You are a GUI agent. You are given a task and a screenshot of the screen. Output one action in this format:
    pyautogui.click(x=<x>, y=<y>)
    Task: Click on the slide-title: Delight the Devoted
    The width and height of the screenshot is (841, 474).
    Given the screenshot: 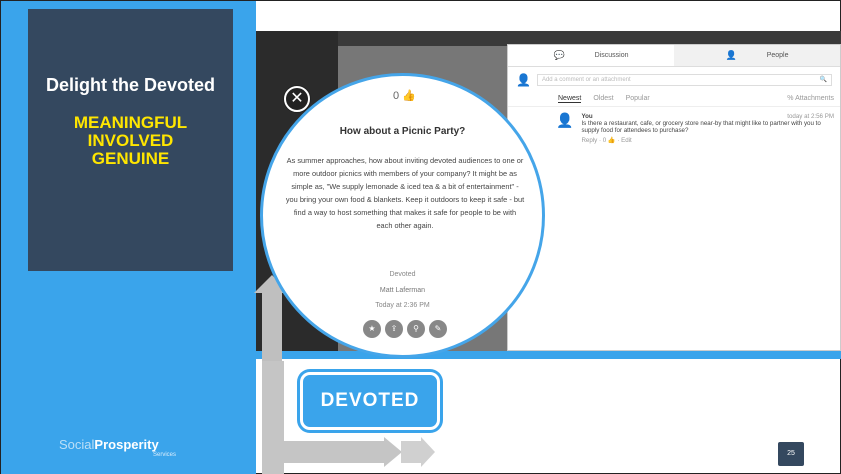 What is the action you would take?
    pyautogui.click(x=130, y=85)
    